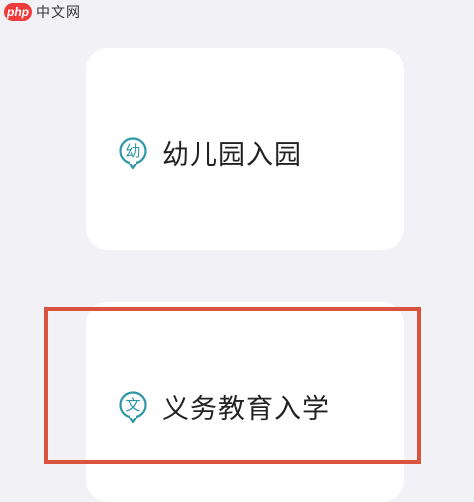  Describe the element at coordinates (18, 12) in the screenshot. I see `php-logo-icon: php` at that location.